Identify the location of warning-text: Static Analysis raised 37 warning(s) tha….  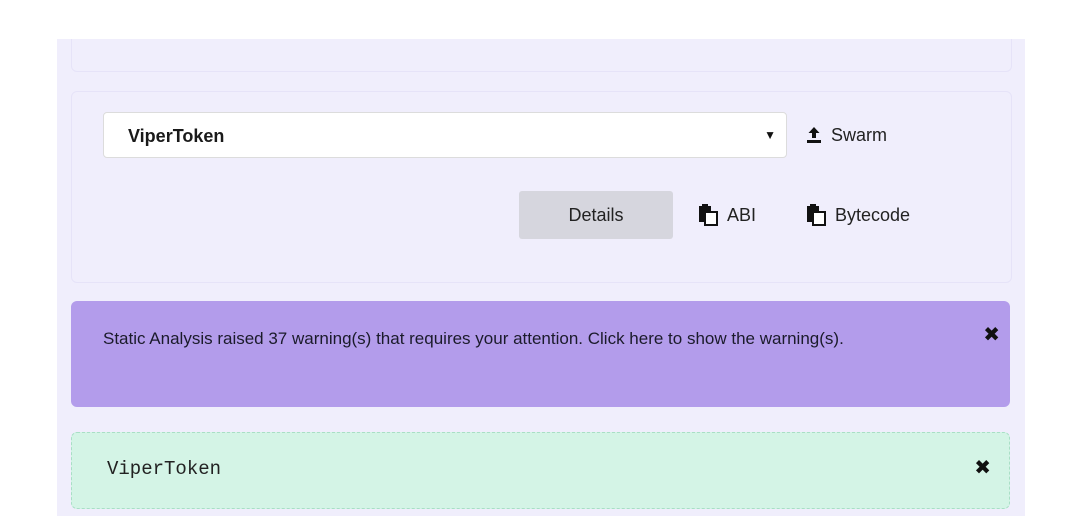
(473, 338).